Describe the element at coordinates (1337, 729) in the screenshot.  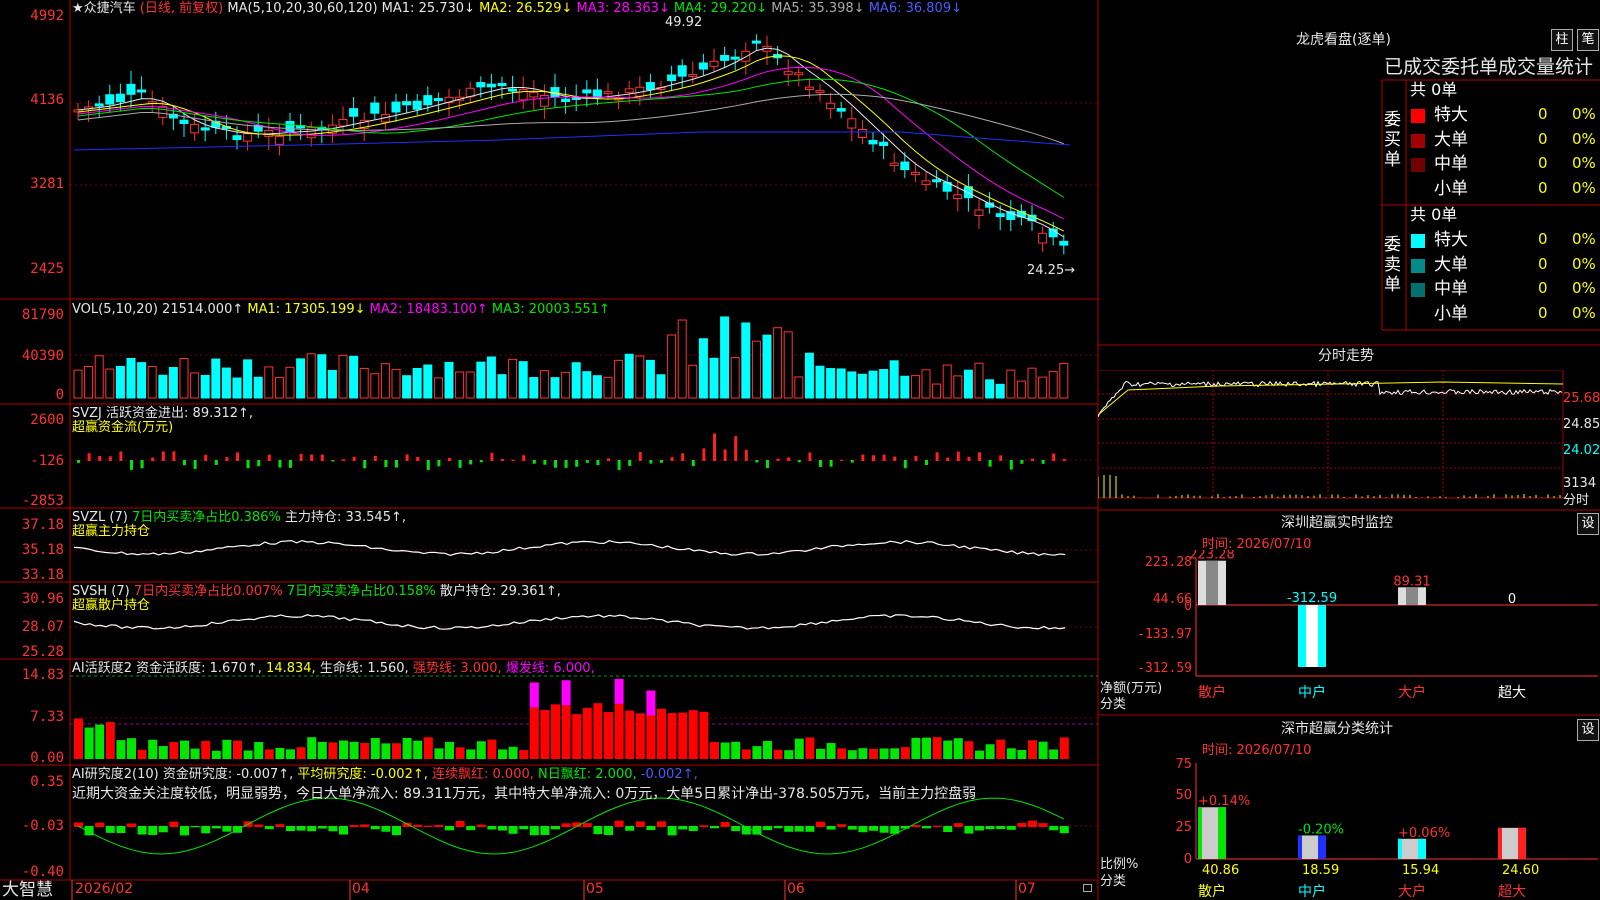
I see `stat-title: 深市超赢分类统计` at that location.